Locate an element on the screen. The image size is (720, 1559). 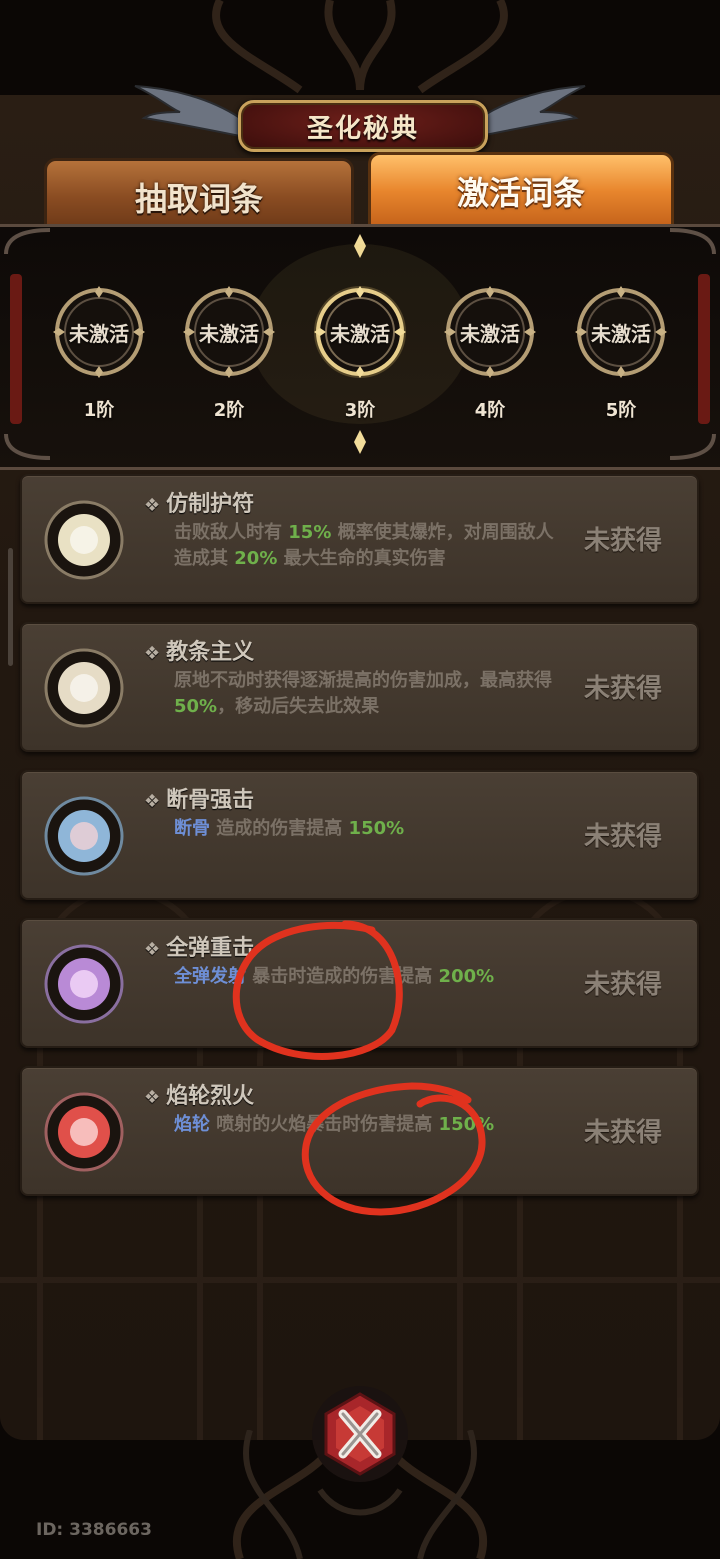
highlight-value: 20% is located at coordinates (256, 558).